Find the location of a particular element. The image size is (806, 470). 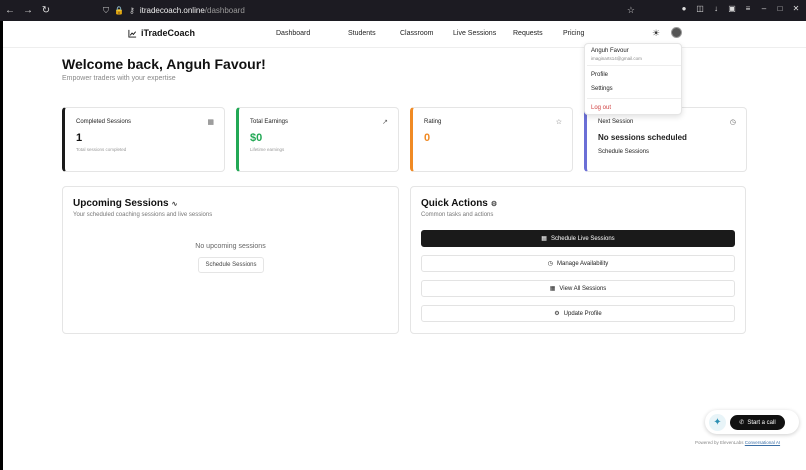

key-icon: ⚷ is located at coordinates (131, 10).